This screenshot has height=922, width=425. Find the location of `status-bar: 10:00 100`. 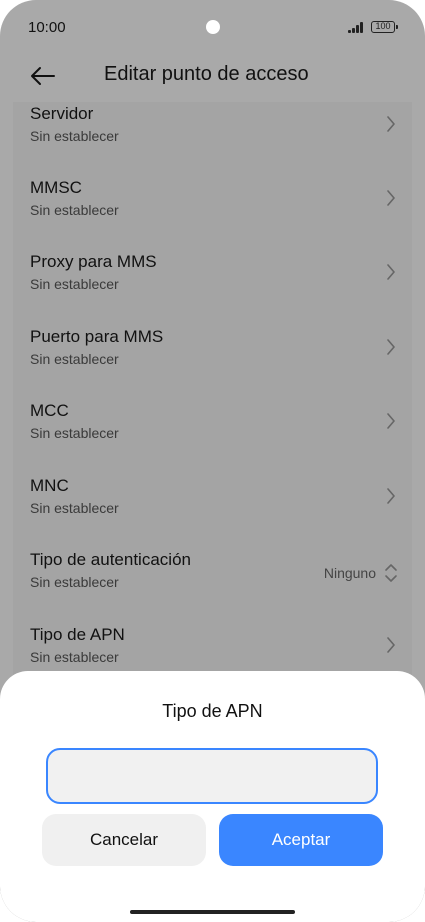

status-bar: 10:00 100 is located at coordinates (212, 28).